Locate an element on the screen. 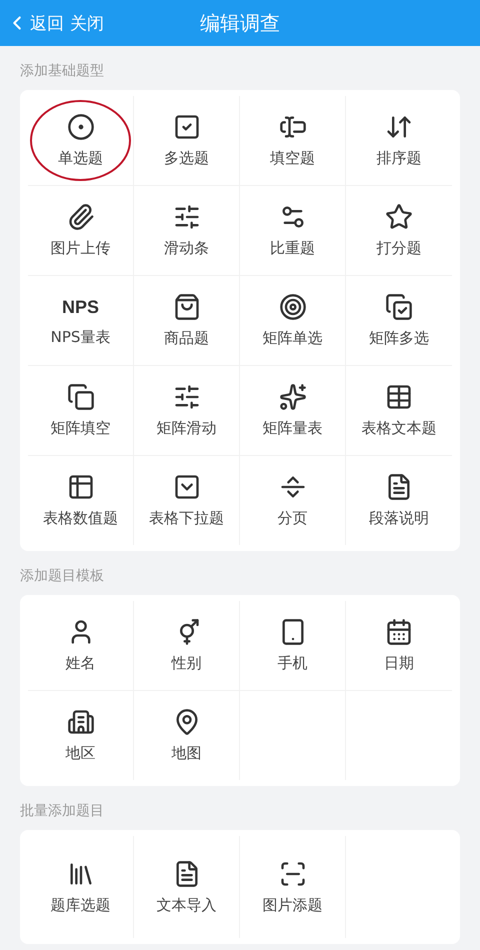 Image resolution: width=480 pixels, height=950 pixels. tile-label: 矩阵填空 is located at coordinates (80, 428).